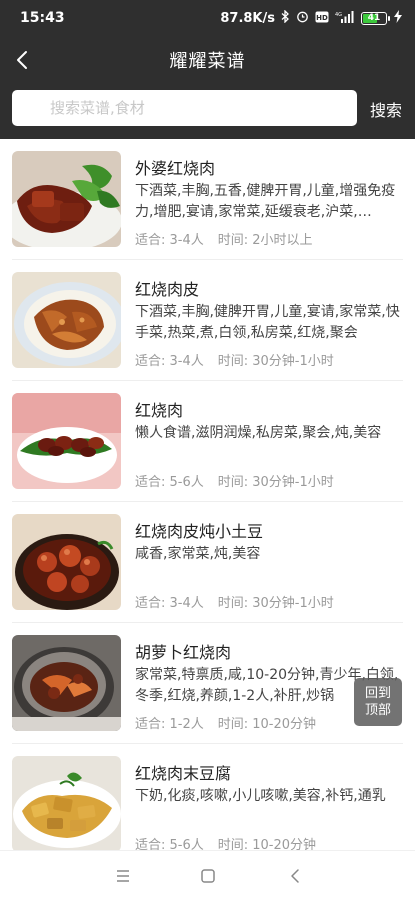 The height and width of the screenshot is (900, 415). What do you see at coordinates (66, 441) in the screenshot?
I see `recipe-photo-braised-pork-plate` at bounding box center [66, 441].